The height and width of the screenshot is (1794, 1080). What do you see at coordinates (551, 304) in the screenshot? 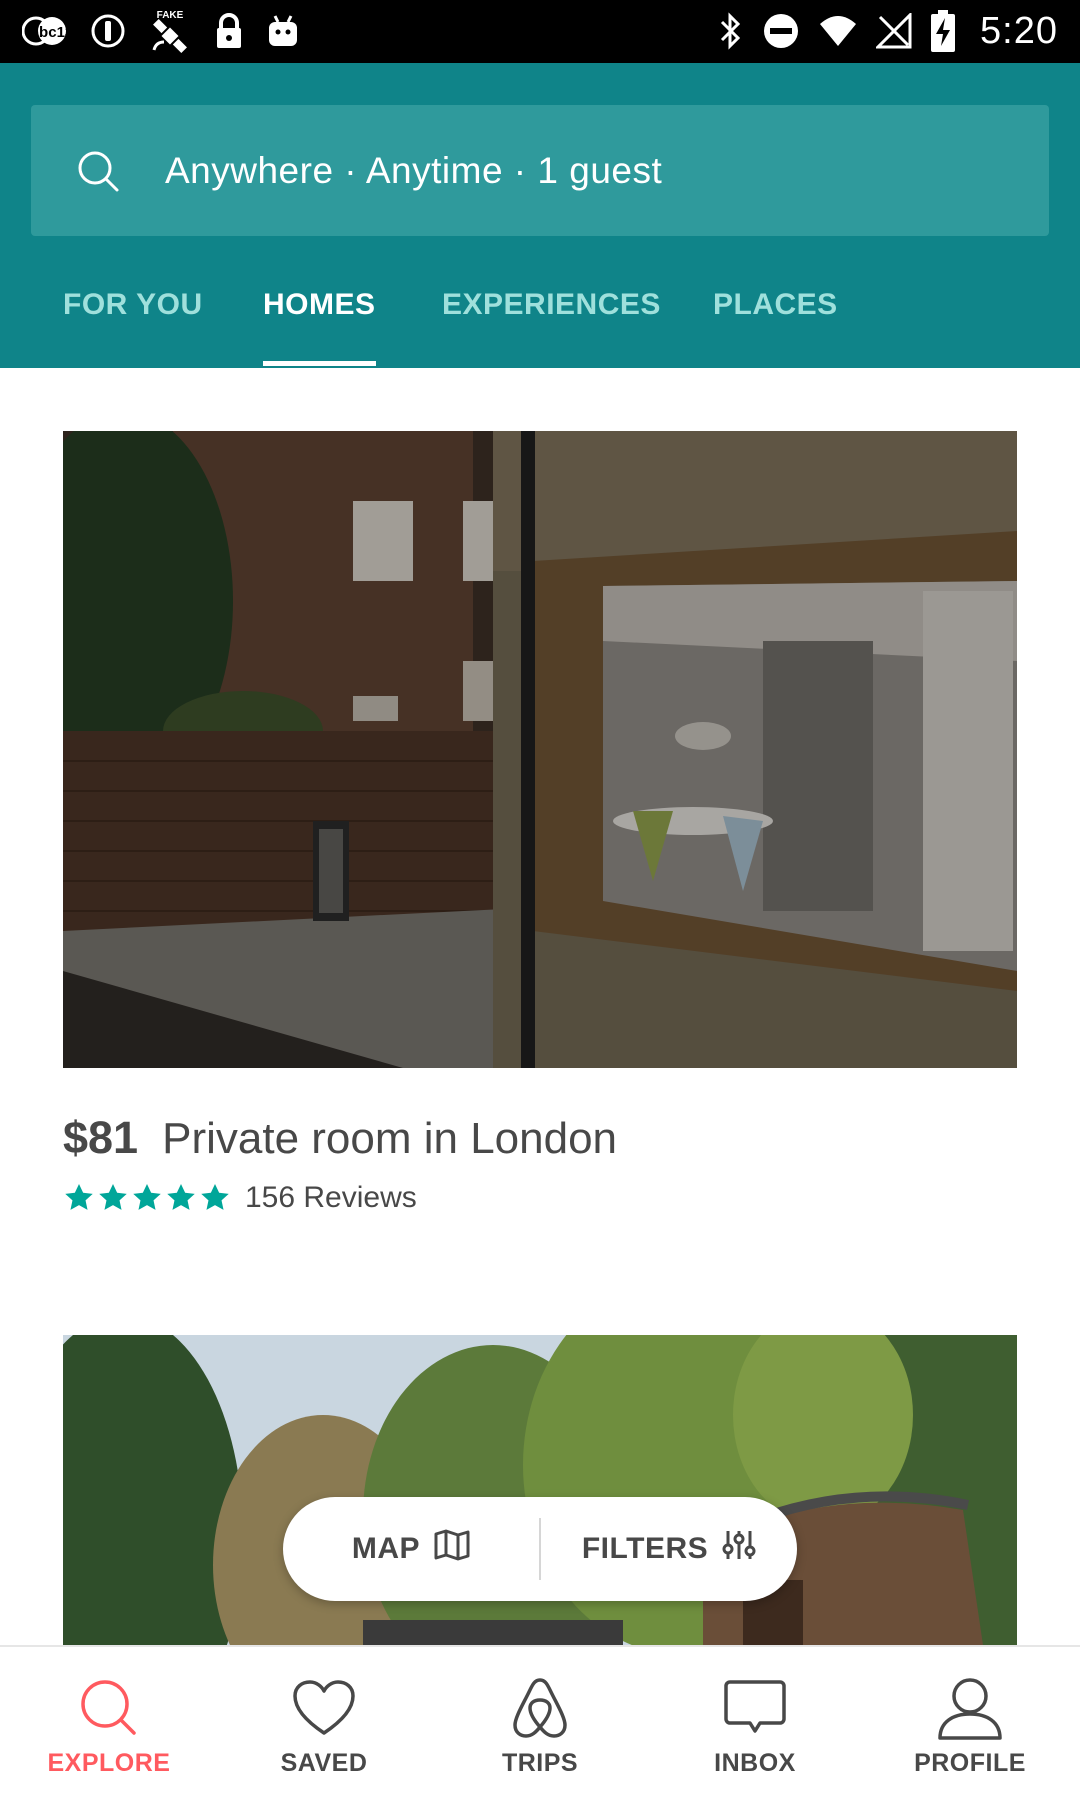
I see `tab-label: EXPERIENCES` at bounding box center [551, 304].